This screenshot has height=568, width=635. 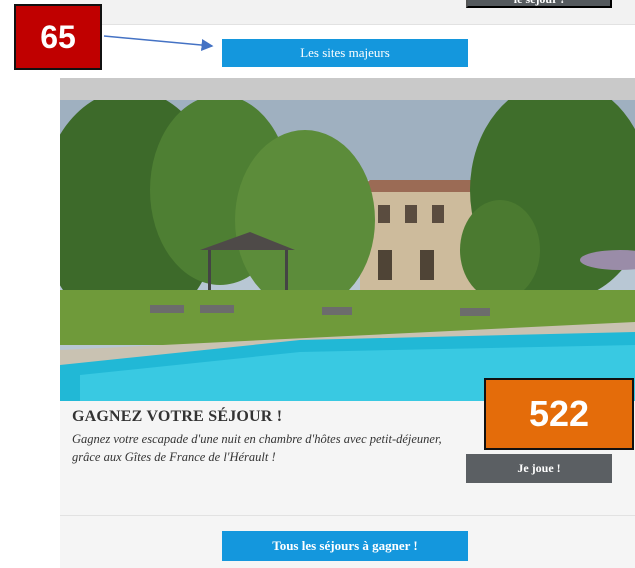 I want to click on tous-les-sejours-button: Tous les séjours à gagner !, so click(x=345, y=546).